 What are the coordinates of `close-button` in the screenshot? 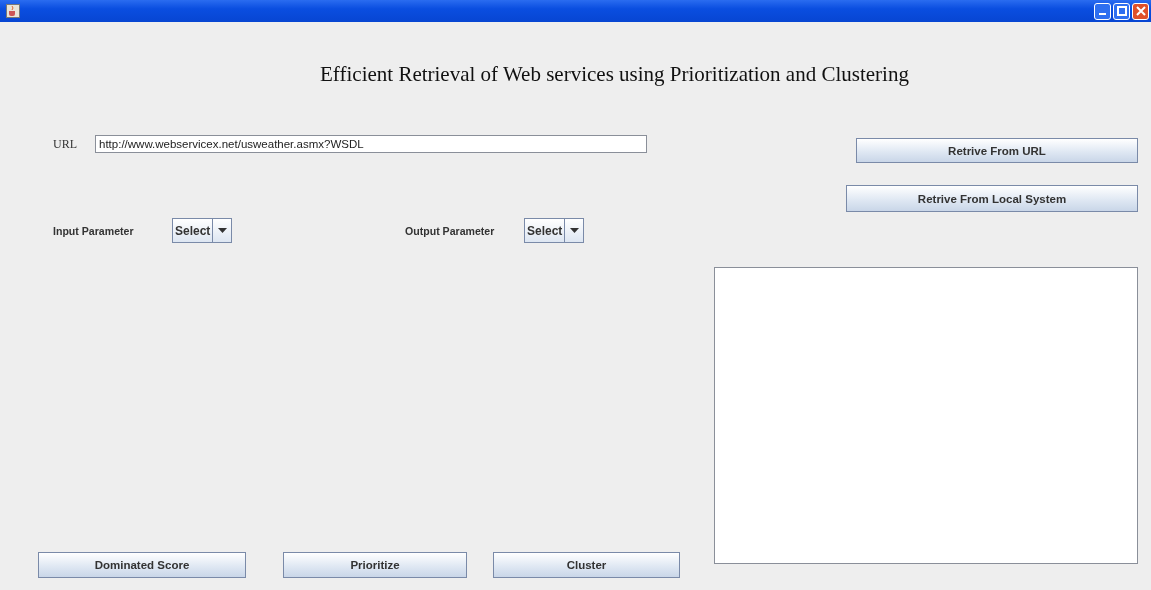 It's located at (1140, 11).